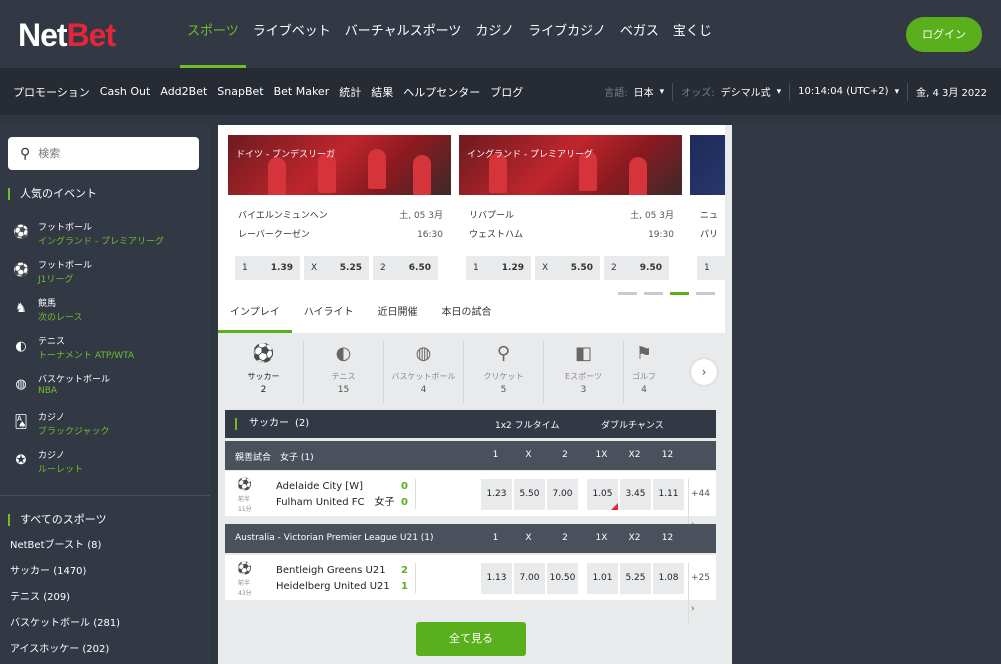 This screenshot has height=664, width=1001. I want to click on all-sports-item-soccer: サッカー (1470), so click(65, 572).